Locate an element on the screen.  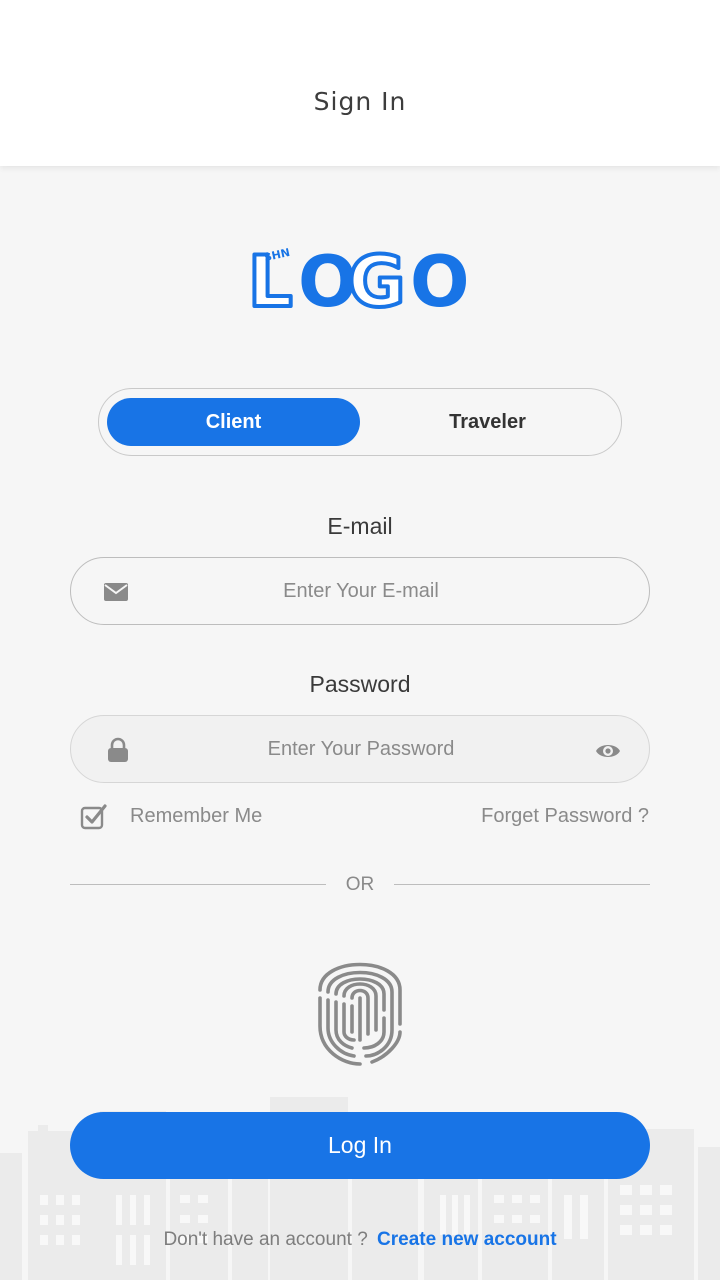
forgot-password-link: Forget Password ? is located at coordinates (565, 816).